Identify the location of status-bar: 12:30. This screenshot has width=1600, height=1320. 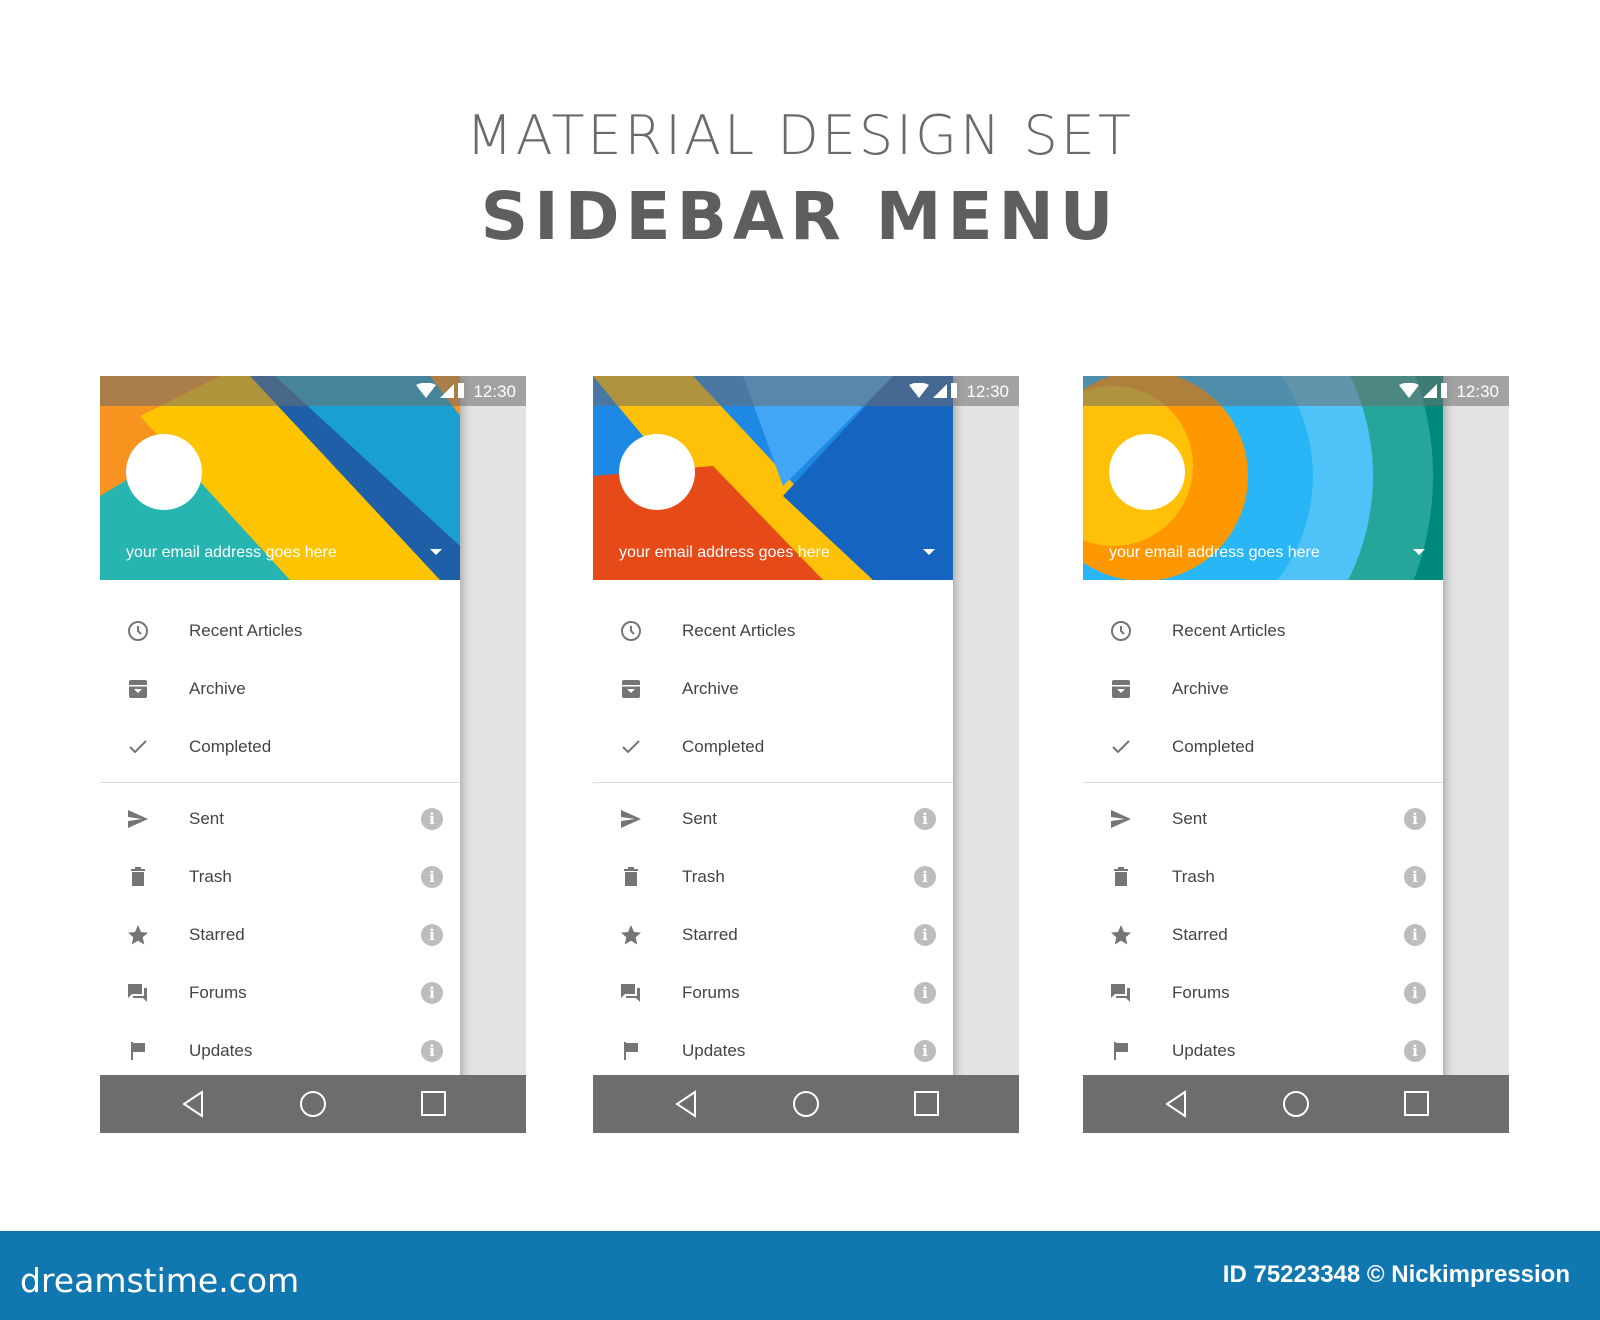
(1296, 391).